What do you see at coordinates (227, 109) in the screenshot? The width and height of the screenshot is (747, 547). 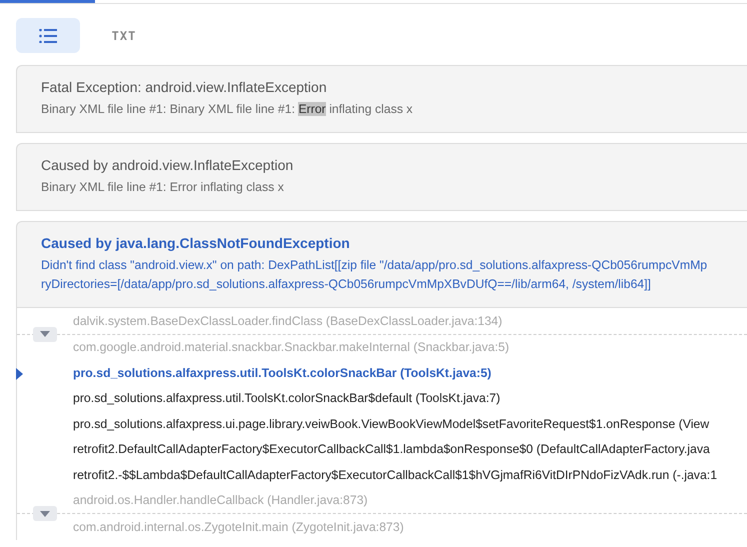 I see `exception-message: Binary XML file line #1: Binary XML file line #1: Error inflating class x` at bounding box center [227, 109].